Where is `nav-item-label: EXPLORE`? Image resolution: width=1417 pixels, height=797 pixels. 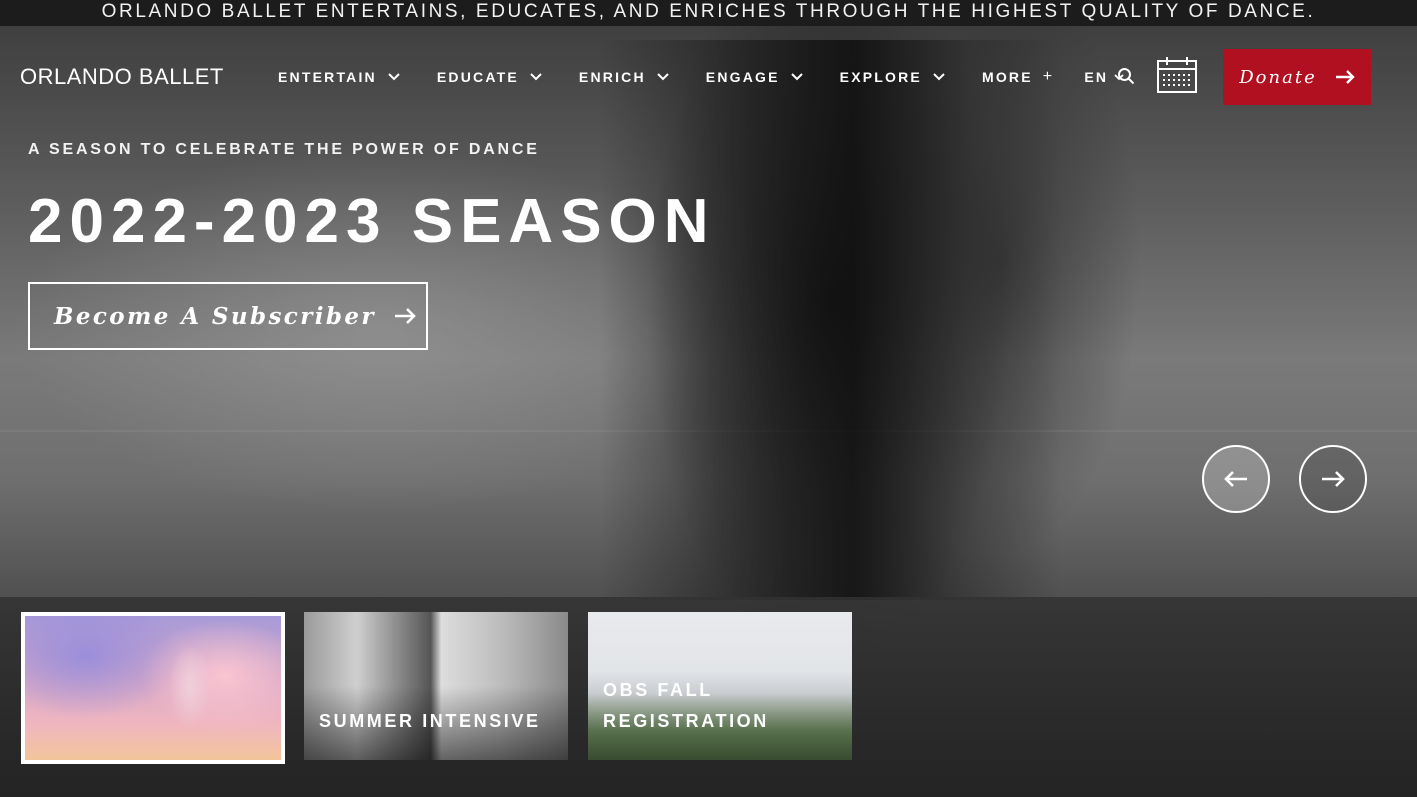 nav-item-label: EXPLORE is located at coordinates (880, 77).